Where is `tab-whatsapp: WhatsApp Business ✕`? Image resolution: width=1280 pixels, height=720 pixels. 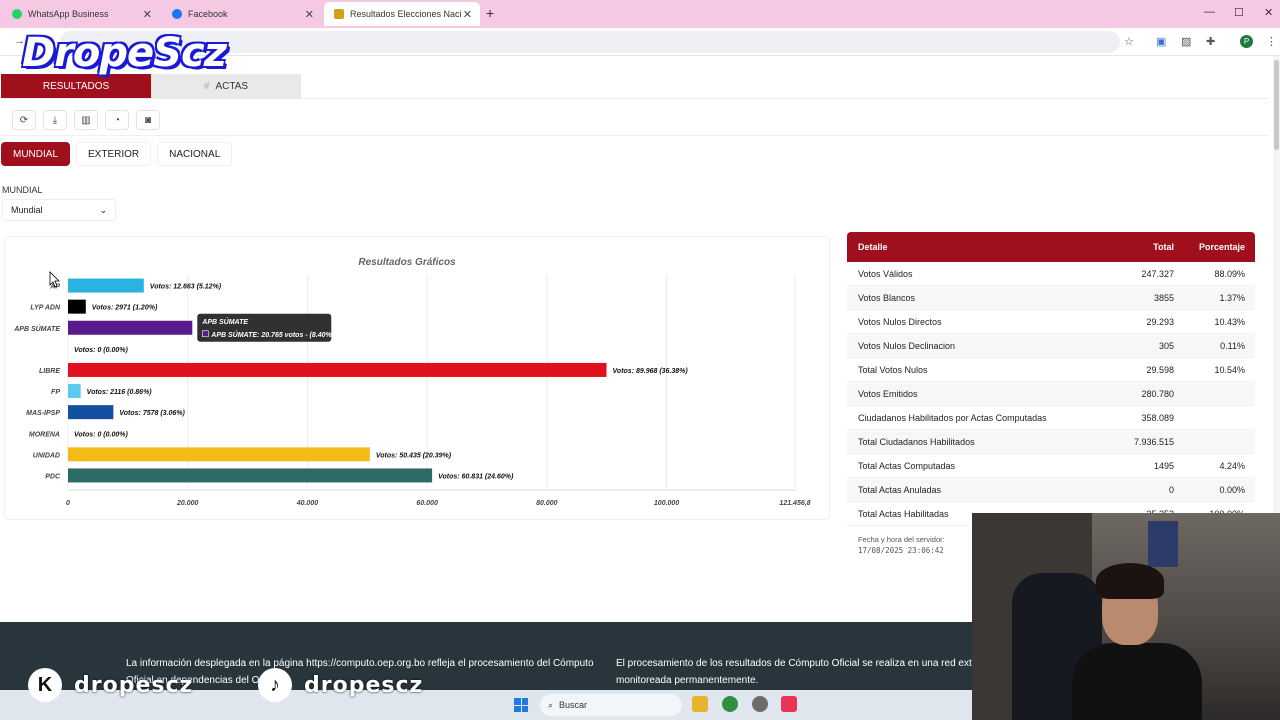
tab-whatsapp: WhatsApp Business ✕ is located at coordinates (81, 14).